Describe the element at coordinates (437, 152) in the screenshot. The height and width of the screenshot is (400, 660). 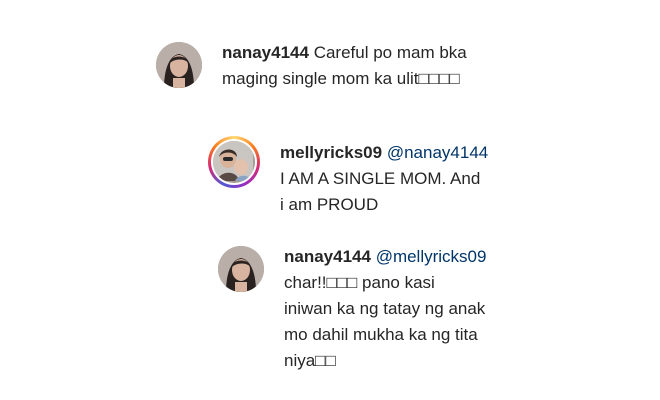
I see `mention-link: @nanay4144` at that location.